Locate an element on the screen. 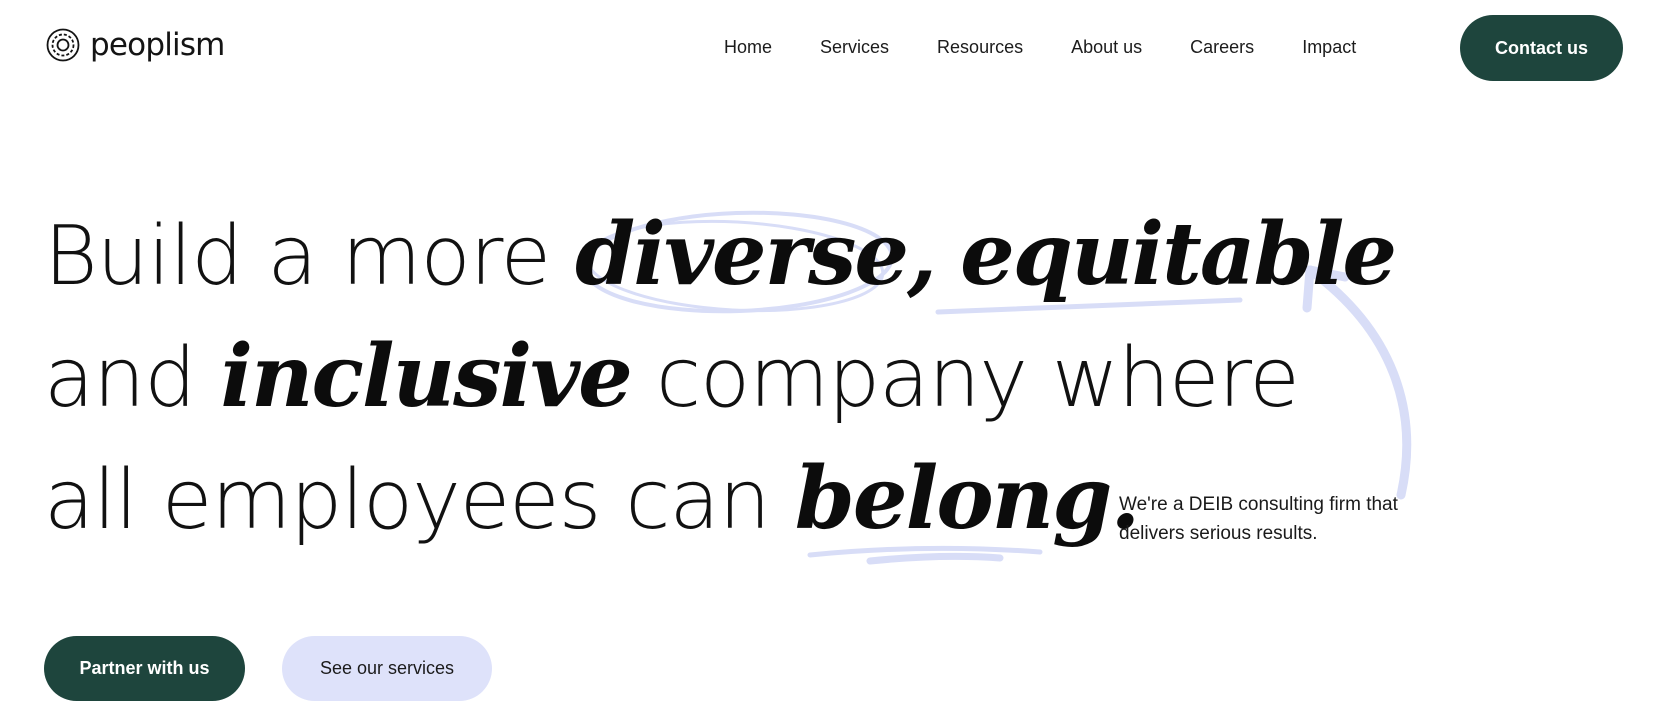  contact-us-button: Contact us is located at coordinates (1541, 48).